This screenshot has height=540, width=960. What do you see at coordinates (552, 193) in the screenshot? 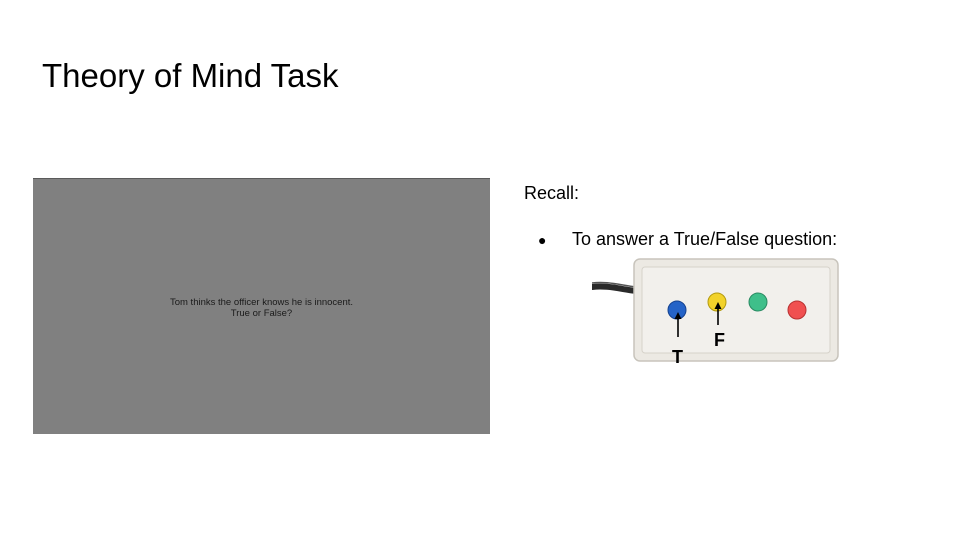
I see `recall-heading: Recall:` at bounding box center [552, 193].